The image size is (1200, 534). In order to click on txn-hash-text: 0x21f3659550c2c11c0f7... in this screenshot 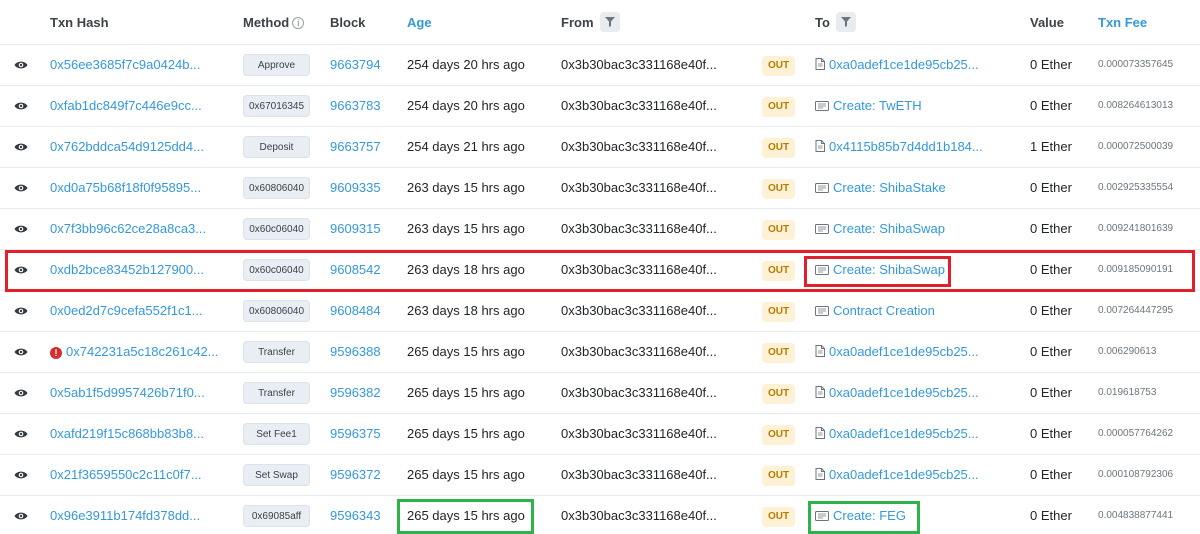, I will do `click(126, 474)`.